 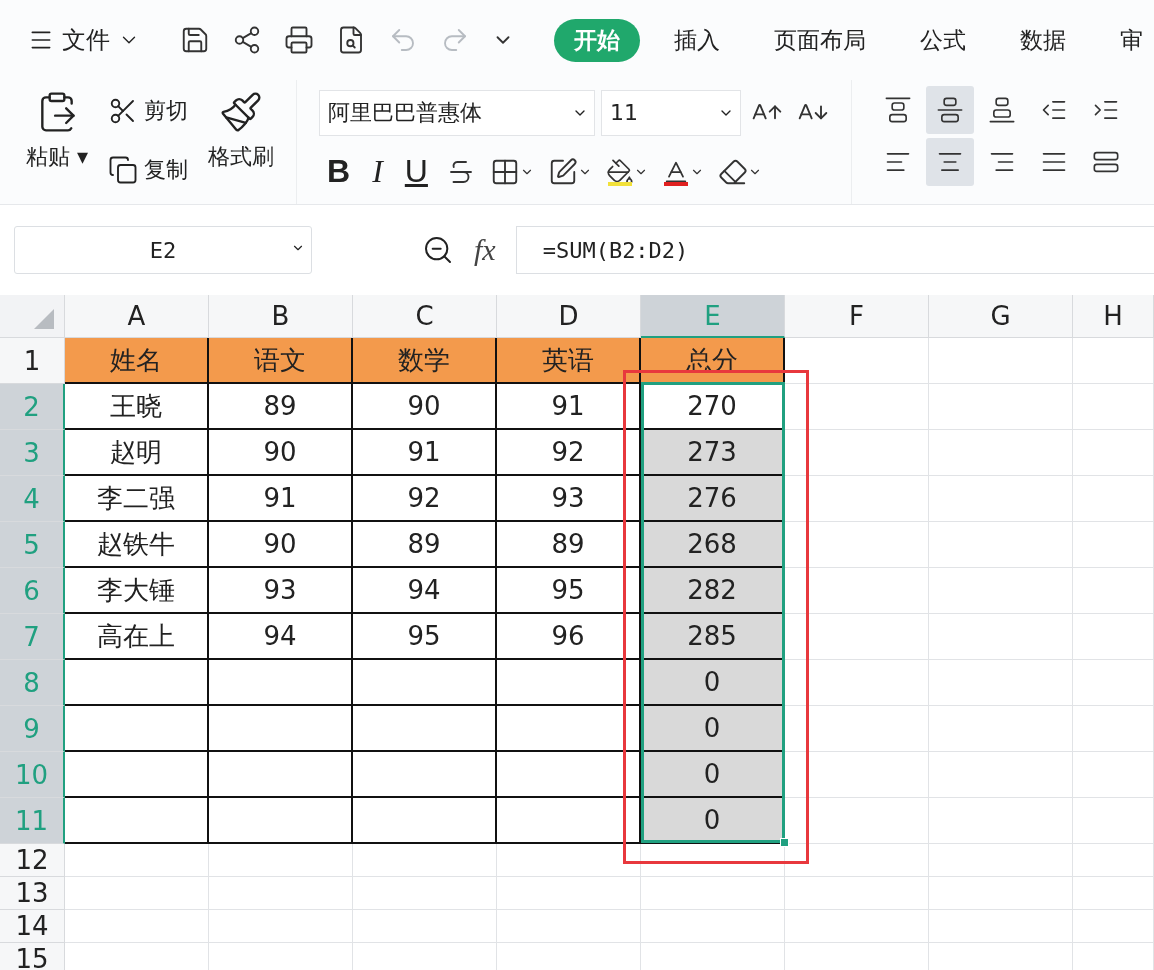 What do you see at coordinates (247, 40) in the screenshot?
I see `share-icon` at bounding box center [247, 40].